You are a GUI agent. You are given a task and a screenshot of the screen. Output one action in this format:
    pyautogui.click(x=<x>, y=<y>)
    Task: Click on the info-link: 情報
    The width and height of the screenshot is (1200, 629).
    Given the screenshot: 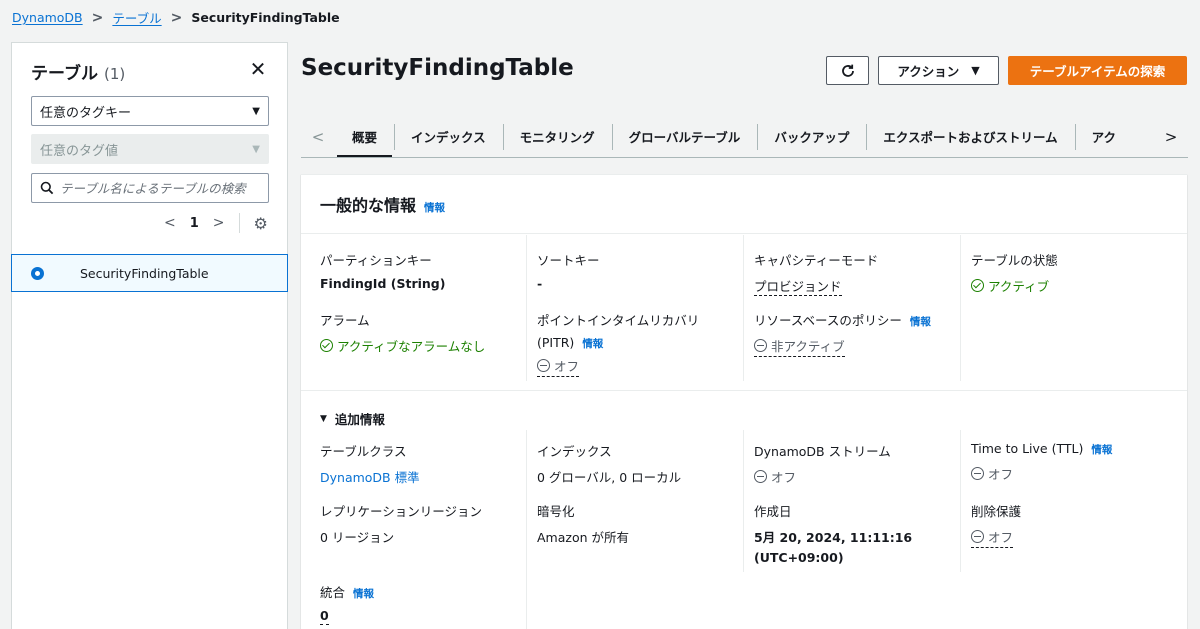 What is the action you would take?
    pyautogui.click(x=434, y=207)
    